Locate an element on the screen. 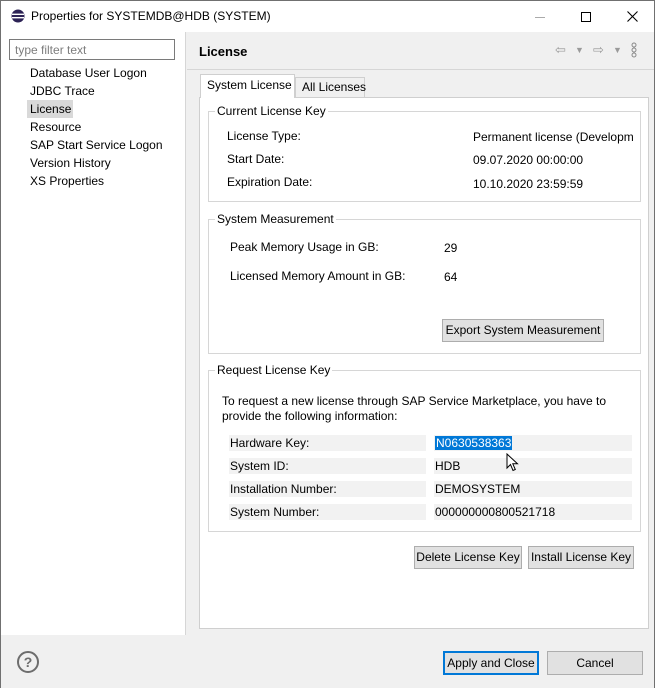  back-arrow-icon: ⇦ is located at coordinates (560, 50).